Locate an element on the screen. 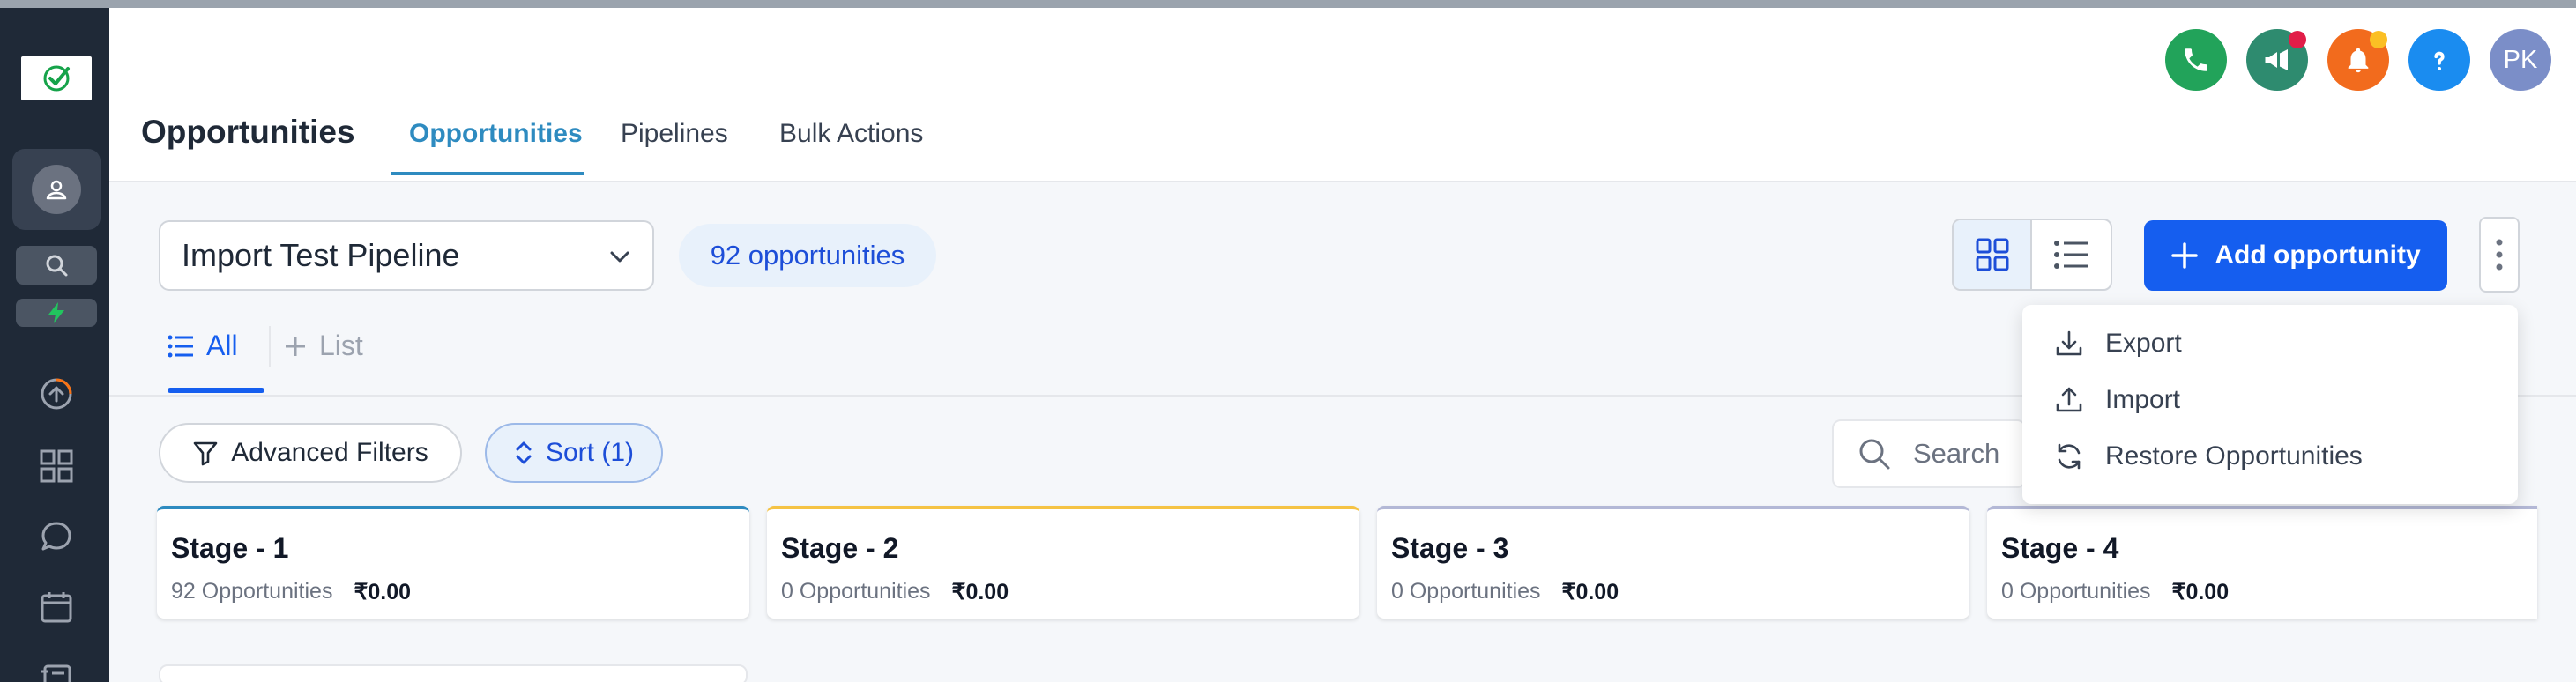  filter-icon is located at coordinates (206, 454).